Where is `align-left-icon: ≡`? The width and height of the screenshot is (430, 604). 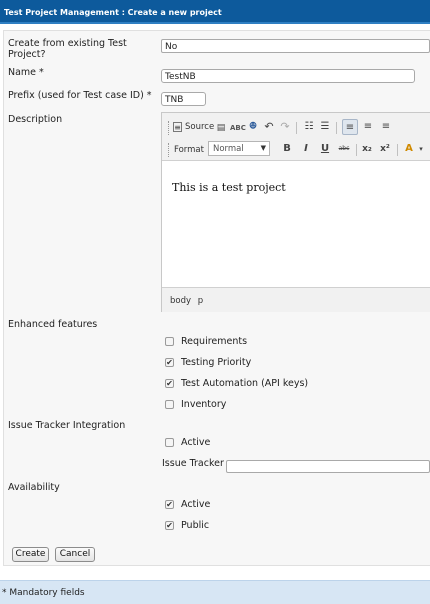
align-left-icon: ≡ is located at coordinates (350, 127).